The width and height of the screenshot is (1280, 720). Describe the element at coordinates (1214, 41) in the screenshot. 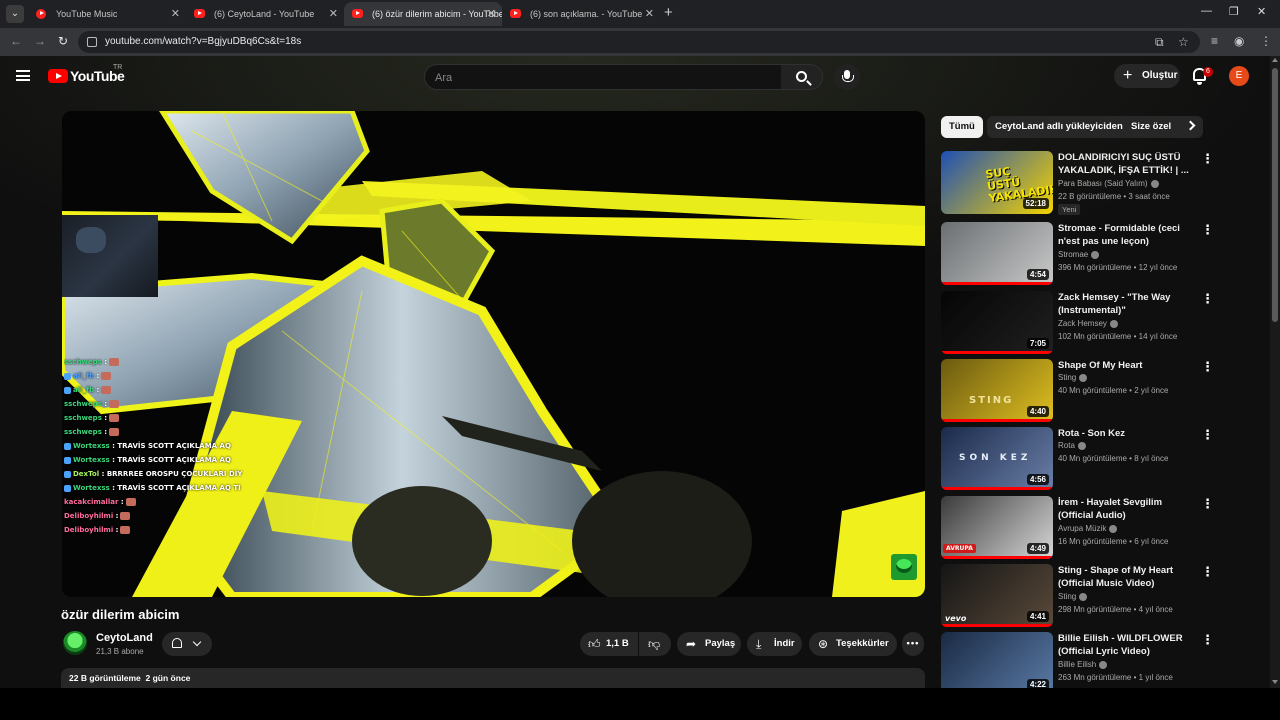

I see `media-controls-icon: ≡` at that location.